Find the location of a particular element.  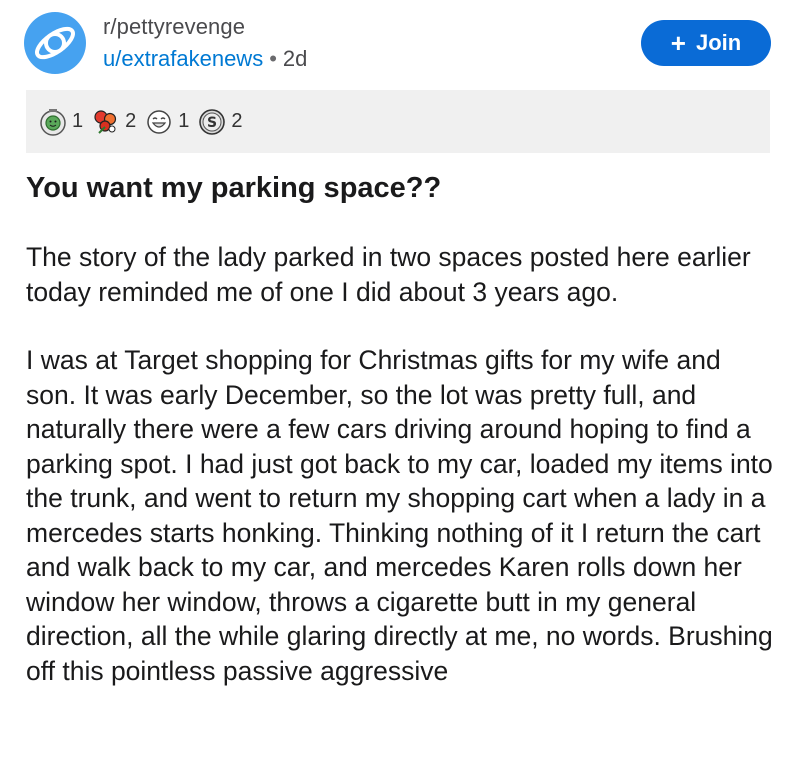

laughing-award-icon is located at coordinates (159, 121).